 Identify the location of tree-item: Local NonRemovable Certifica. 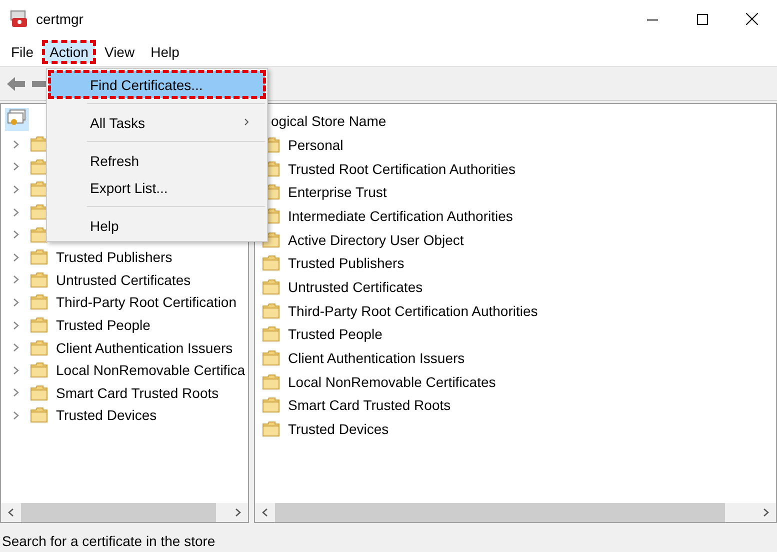
(151, 370).